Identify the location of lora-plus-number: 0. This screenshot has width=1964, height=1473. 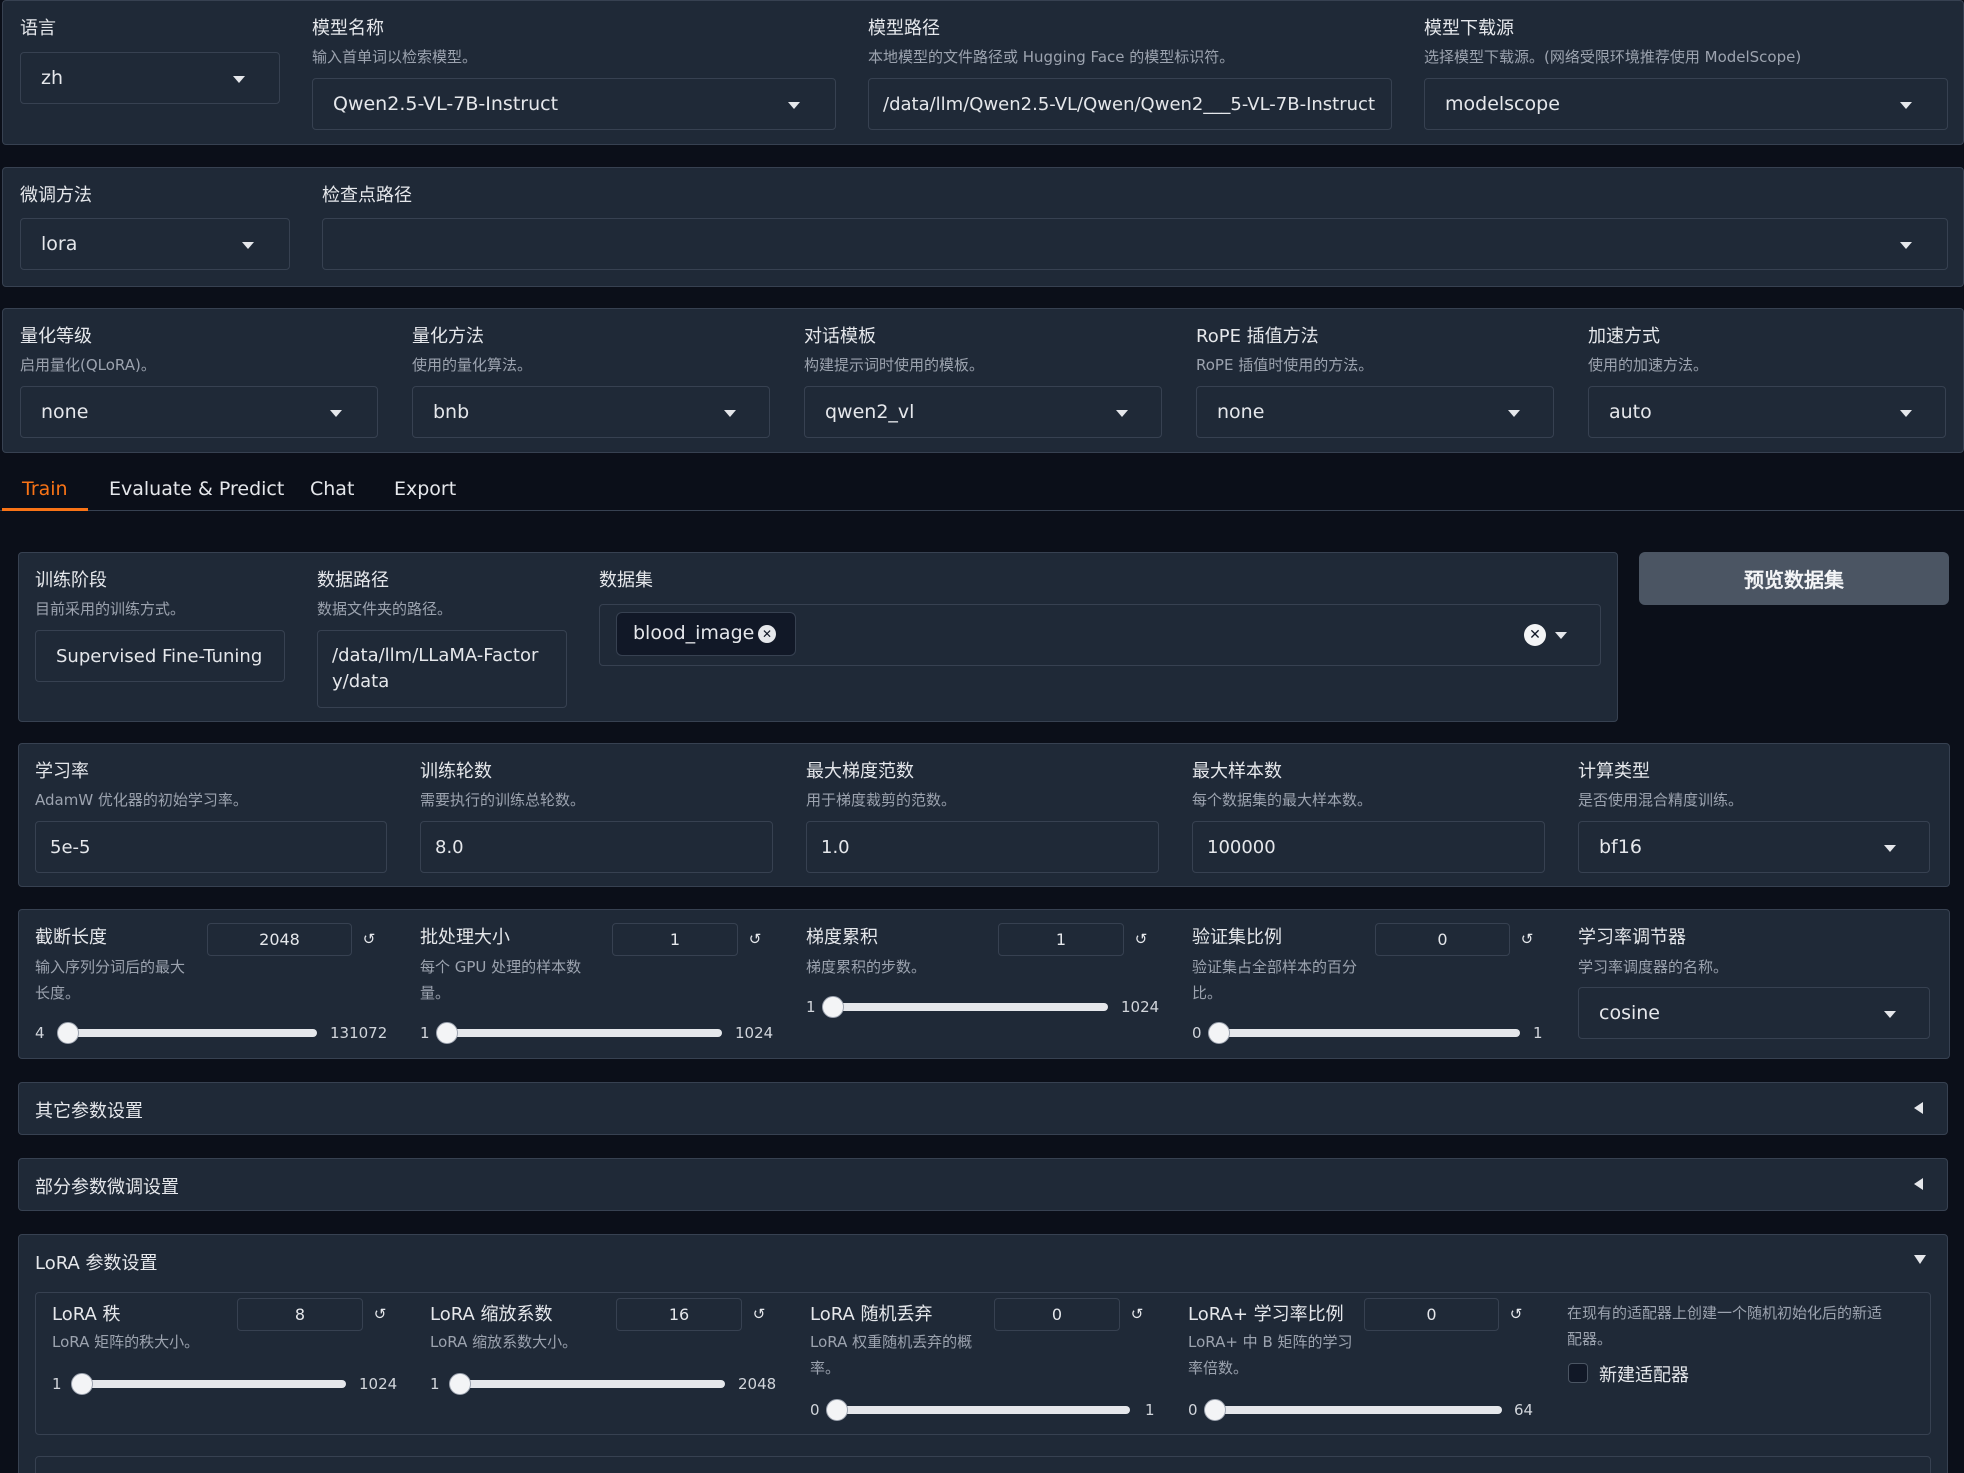
(1431, 1314).